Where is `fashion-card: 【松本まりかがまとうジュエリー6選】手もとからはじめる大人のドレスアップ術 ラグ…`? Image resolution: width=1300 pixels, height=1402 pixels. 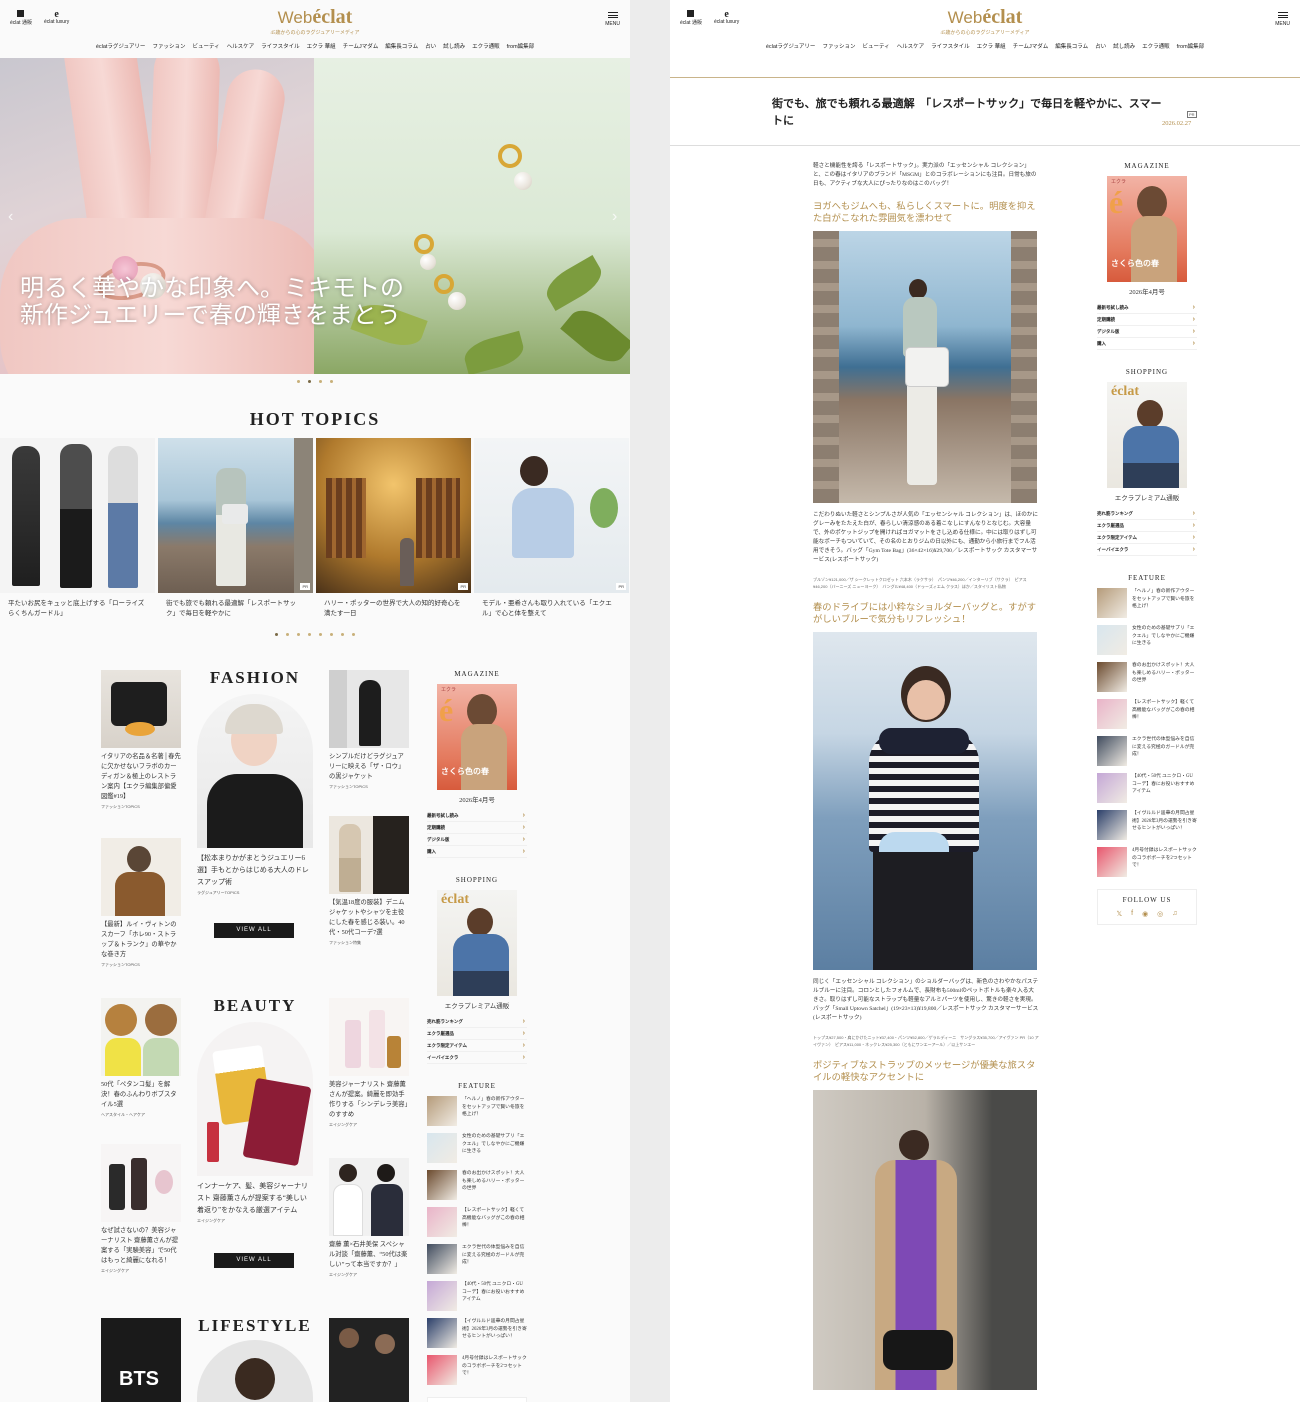
fashion-card: 【松本まりかがまとうジュエリー6選】手もとからはじめる大人のドレスアップ術 ラグ… is located at coordinates (255, 795).